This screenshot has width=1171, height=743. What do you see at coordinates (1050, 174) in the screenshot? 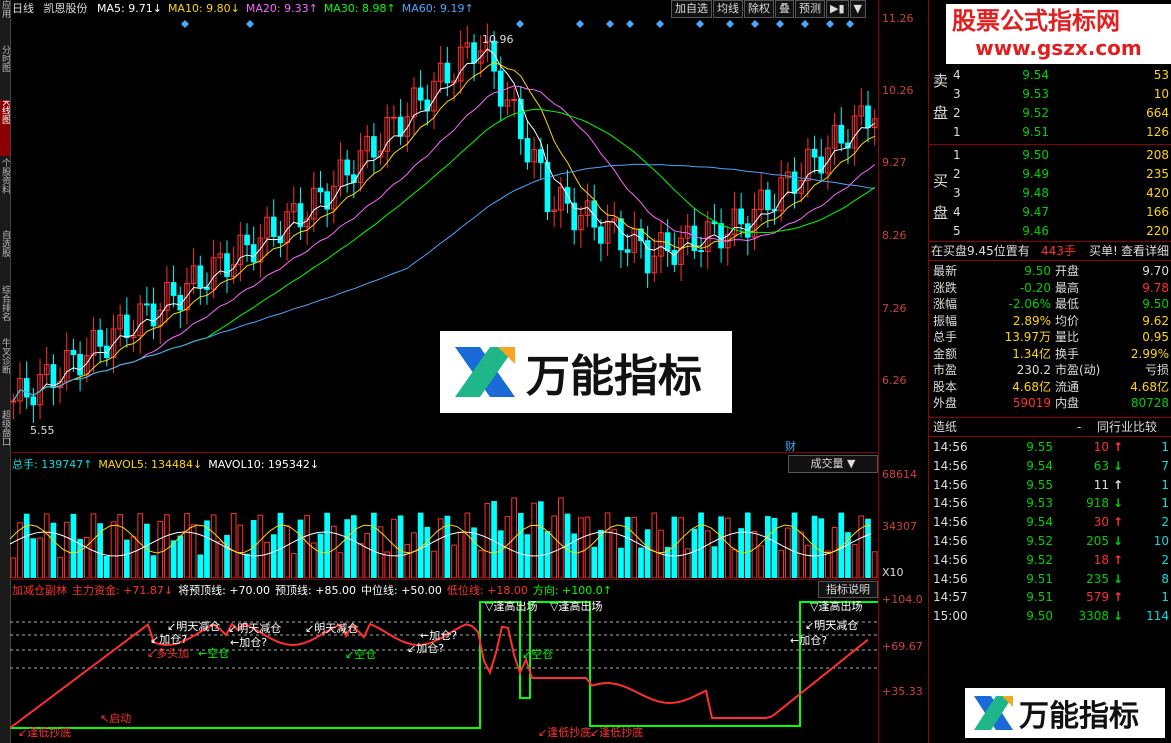
I see `buy-row: 2 9.49 235` at bounding box center [1050, 174].